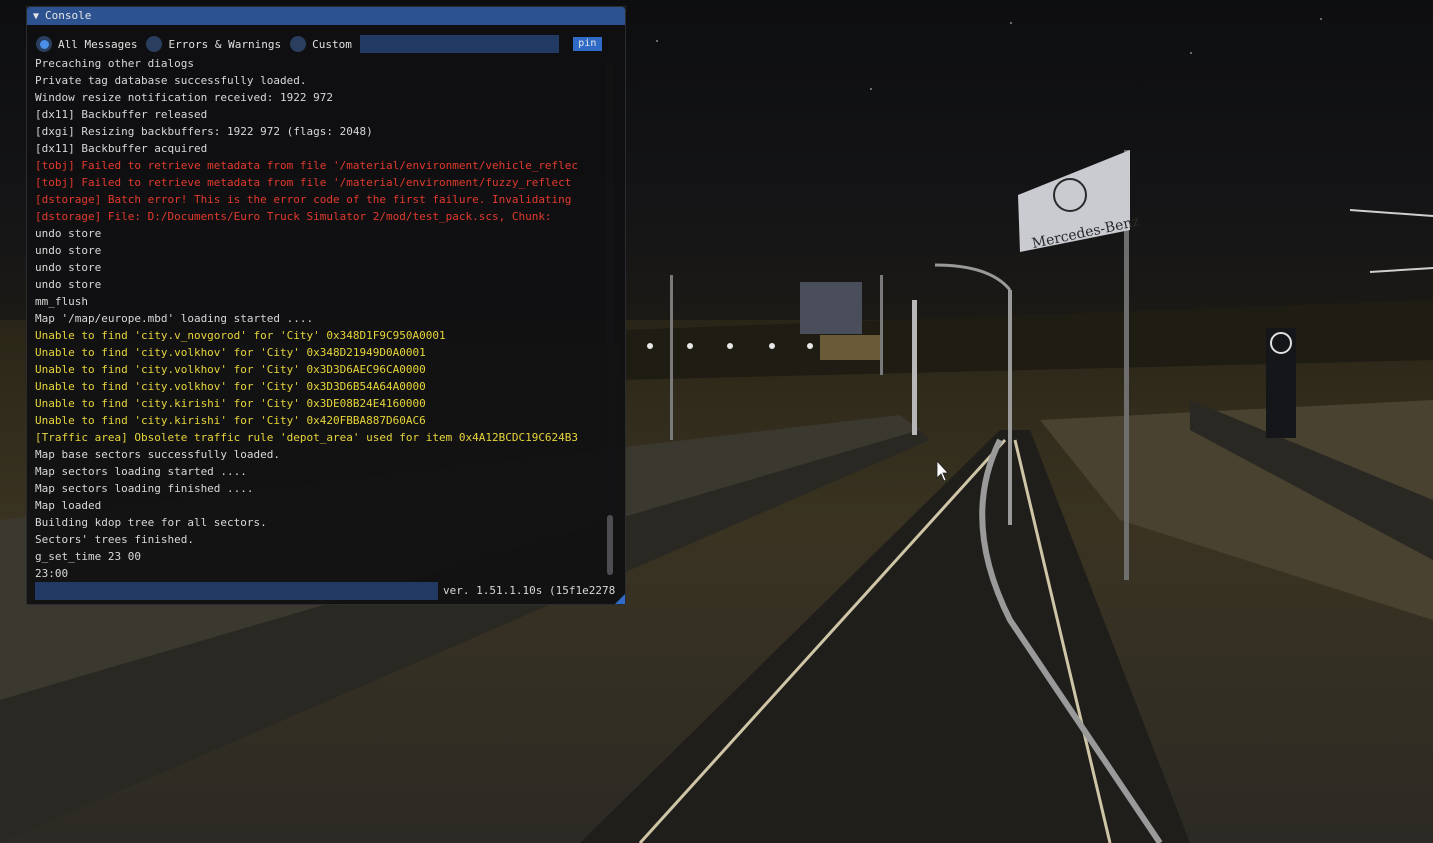  Describe the element at coordinates (942, 470) in the screenshot. I see `mouse-cursor-icon` at that location.